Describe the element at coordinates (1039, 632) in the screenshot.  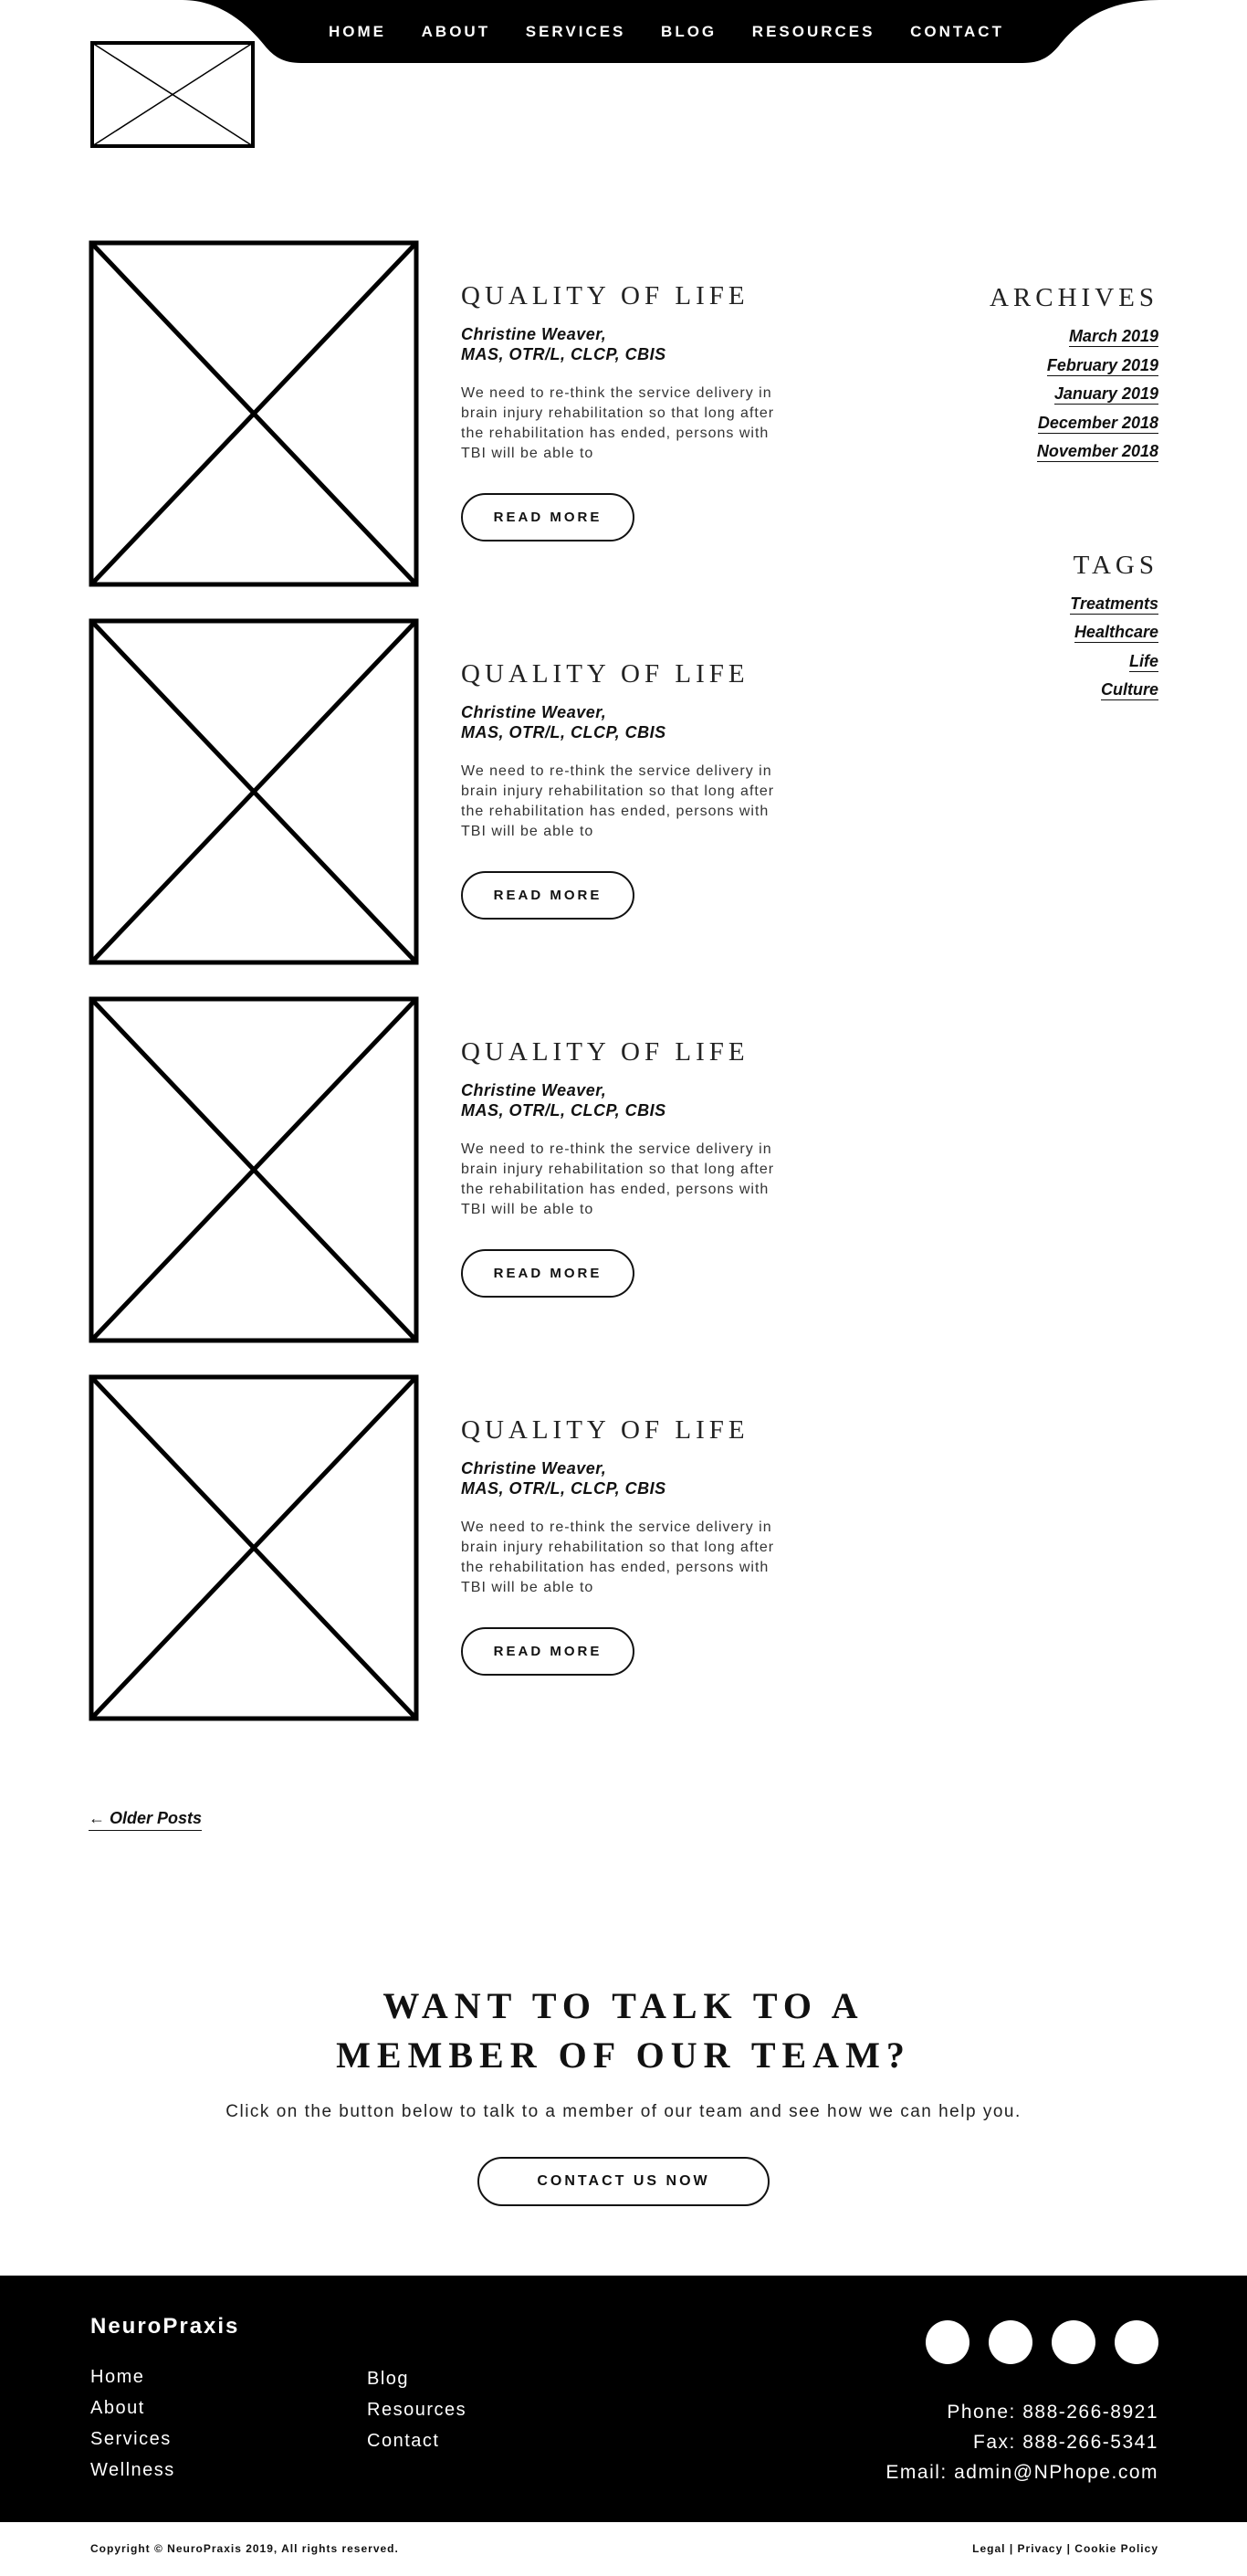
I see `tag-link: Healthcare` at that location.